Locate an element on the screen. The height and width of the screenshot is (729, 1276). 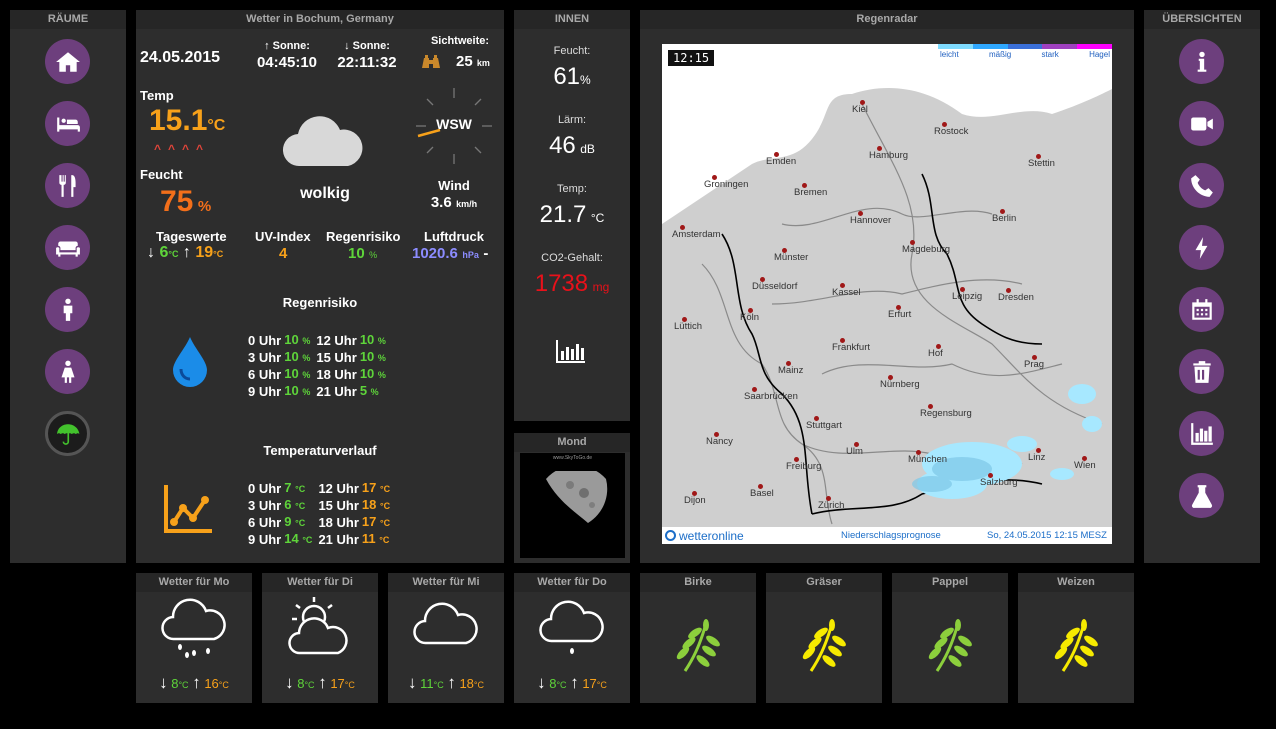
inside-co2-label: CO2-Gehalt: is located at coordinates (572, 258).